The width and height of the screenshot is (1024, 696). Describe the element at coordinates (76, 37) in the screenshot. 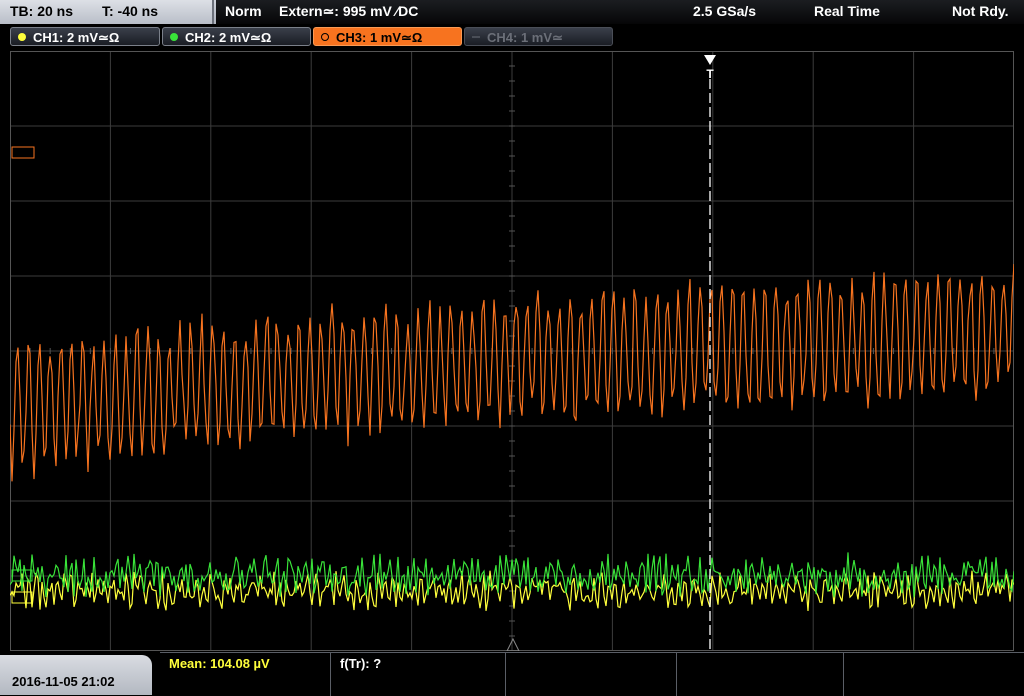

I see `channel-1-label: CH1: 2 mV≃Ω` at that location.